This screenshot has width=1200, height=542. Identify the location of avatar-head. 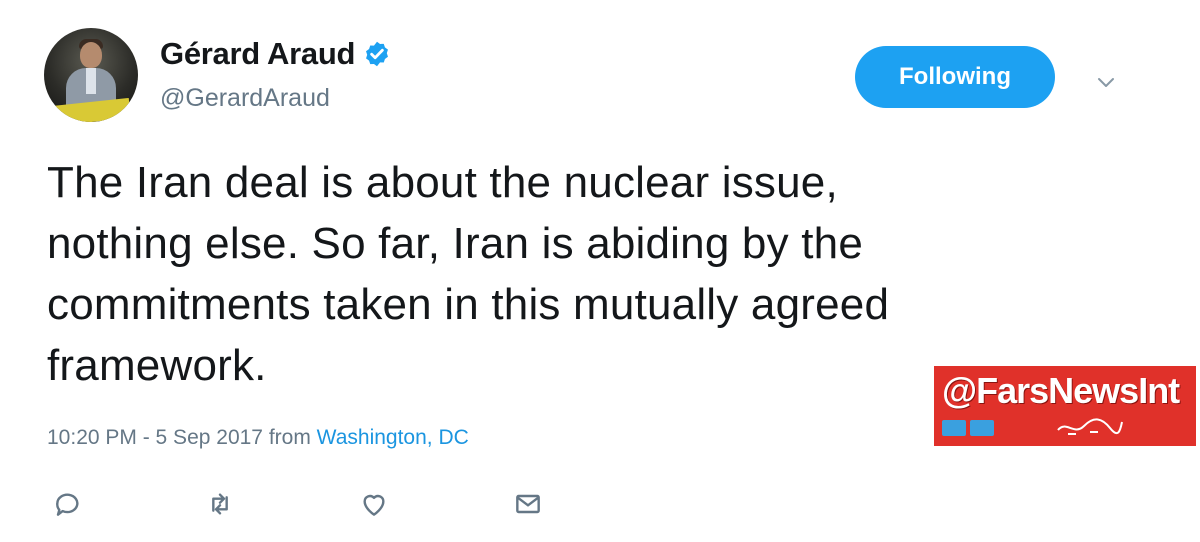
(91, 55).